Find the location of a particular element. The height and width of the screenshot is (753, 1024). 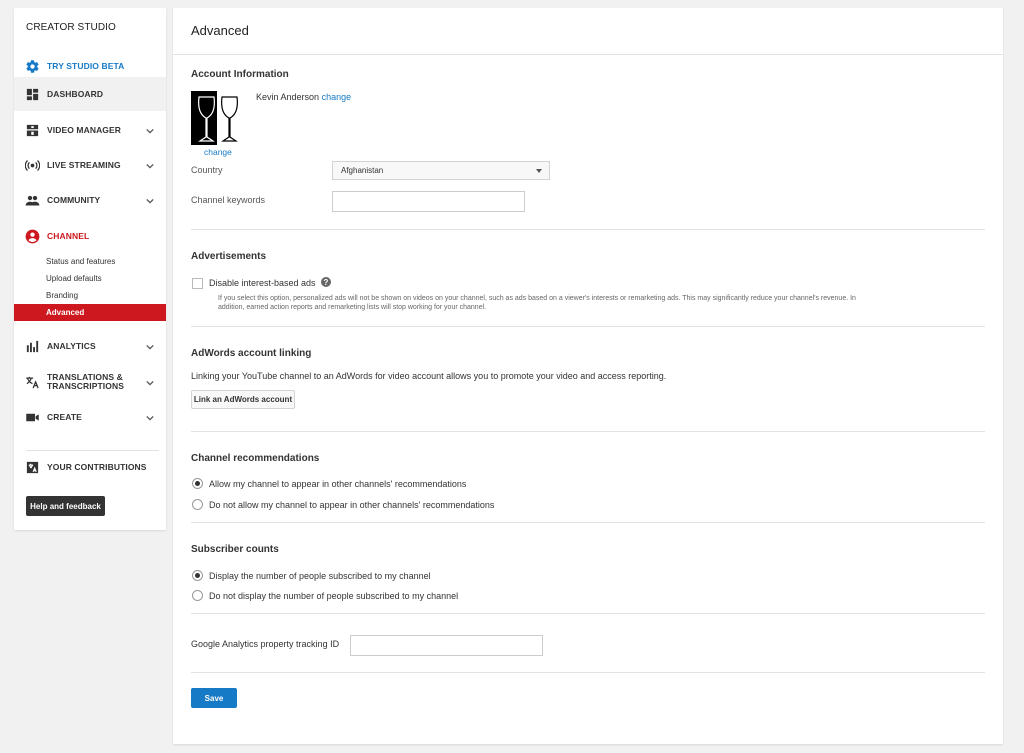

change-name-link: change is located at coordinates (337, 97).